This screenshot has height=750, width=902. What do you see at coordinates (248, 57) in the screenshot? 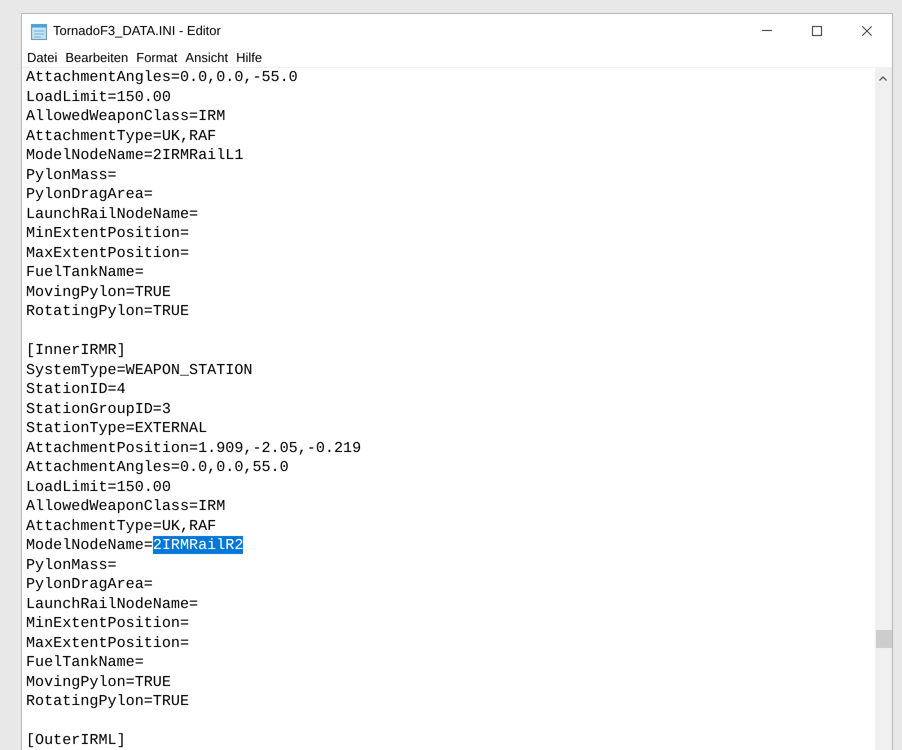
I see `menu-item: Hilfe` at bounding box center [248, 57].